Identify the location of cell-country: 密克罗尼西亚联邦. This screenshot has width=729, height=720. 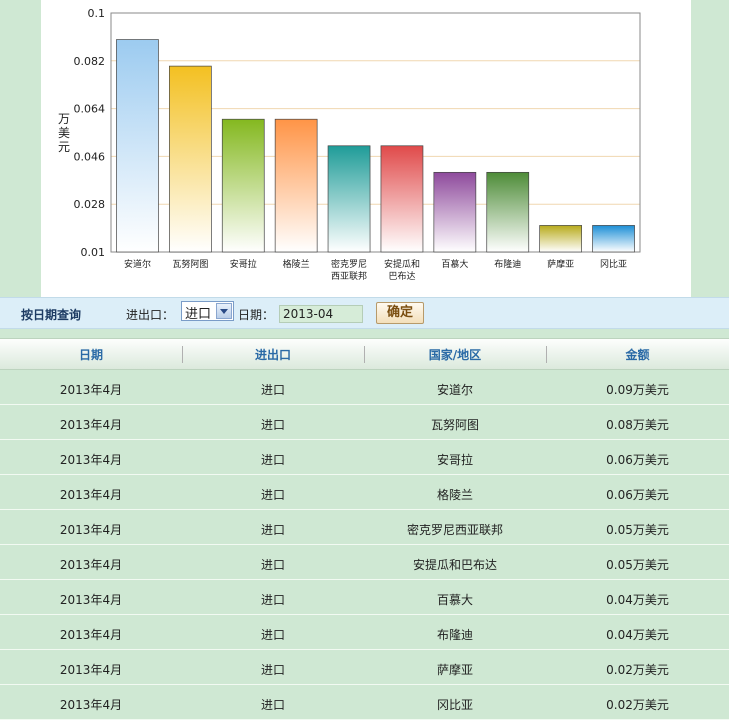
(454, 530).